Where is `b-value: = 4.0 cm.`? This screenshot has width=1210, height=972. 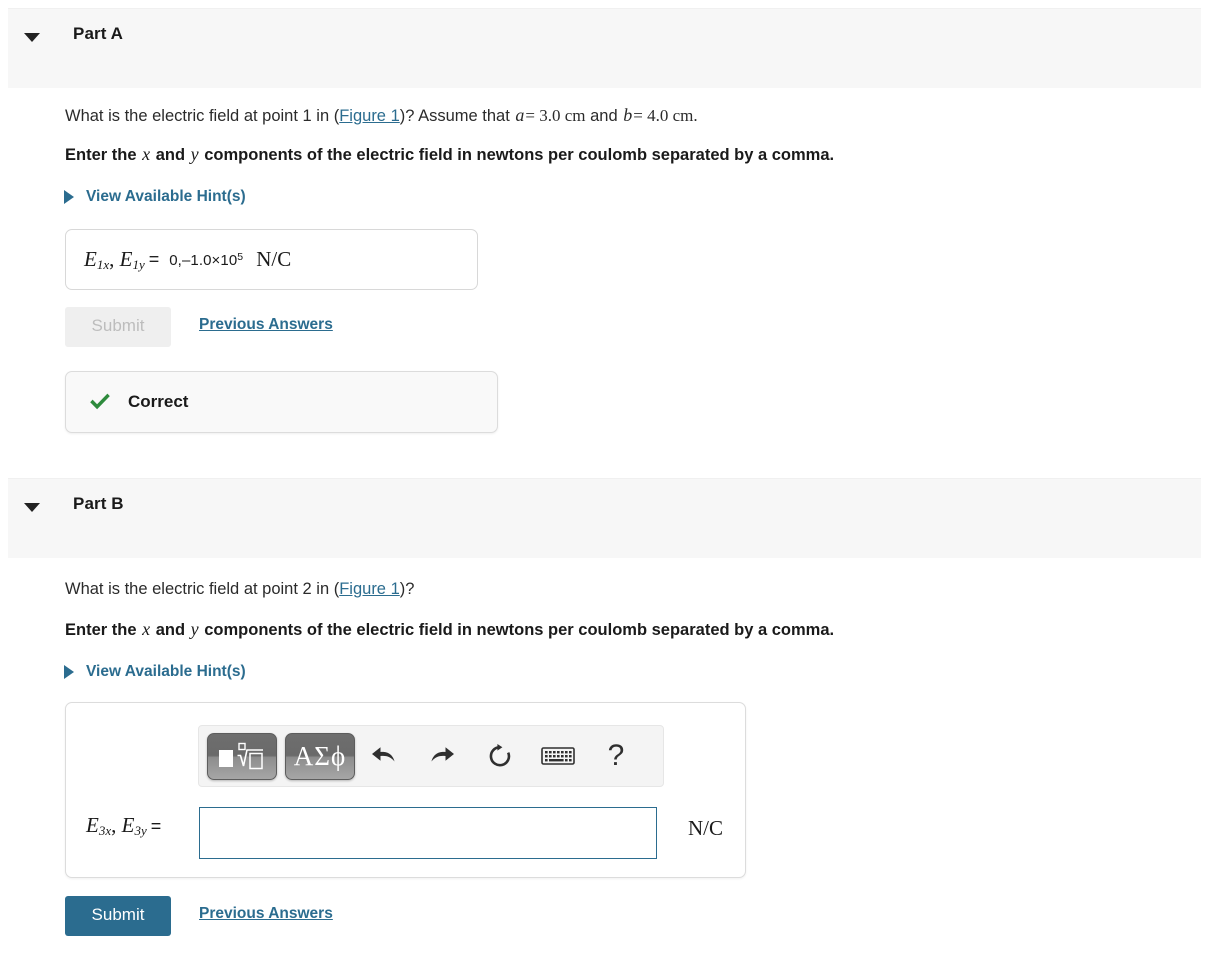
b-value: = 4.0 cm. is located at coordinates (665, 115).